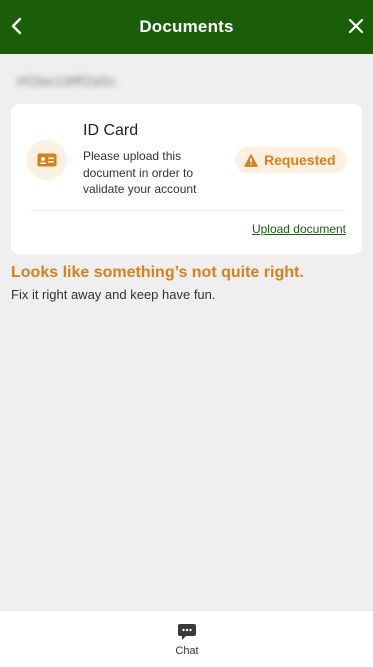 This screenshot has height=667, width=373. What do you see at coordinates (251, 160) in the screenshot?
I see `warning-icon` at bounding box center [251, 160].